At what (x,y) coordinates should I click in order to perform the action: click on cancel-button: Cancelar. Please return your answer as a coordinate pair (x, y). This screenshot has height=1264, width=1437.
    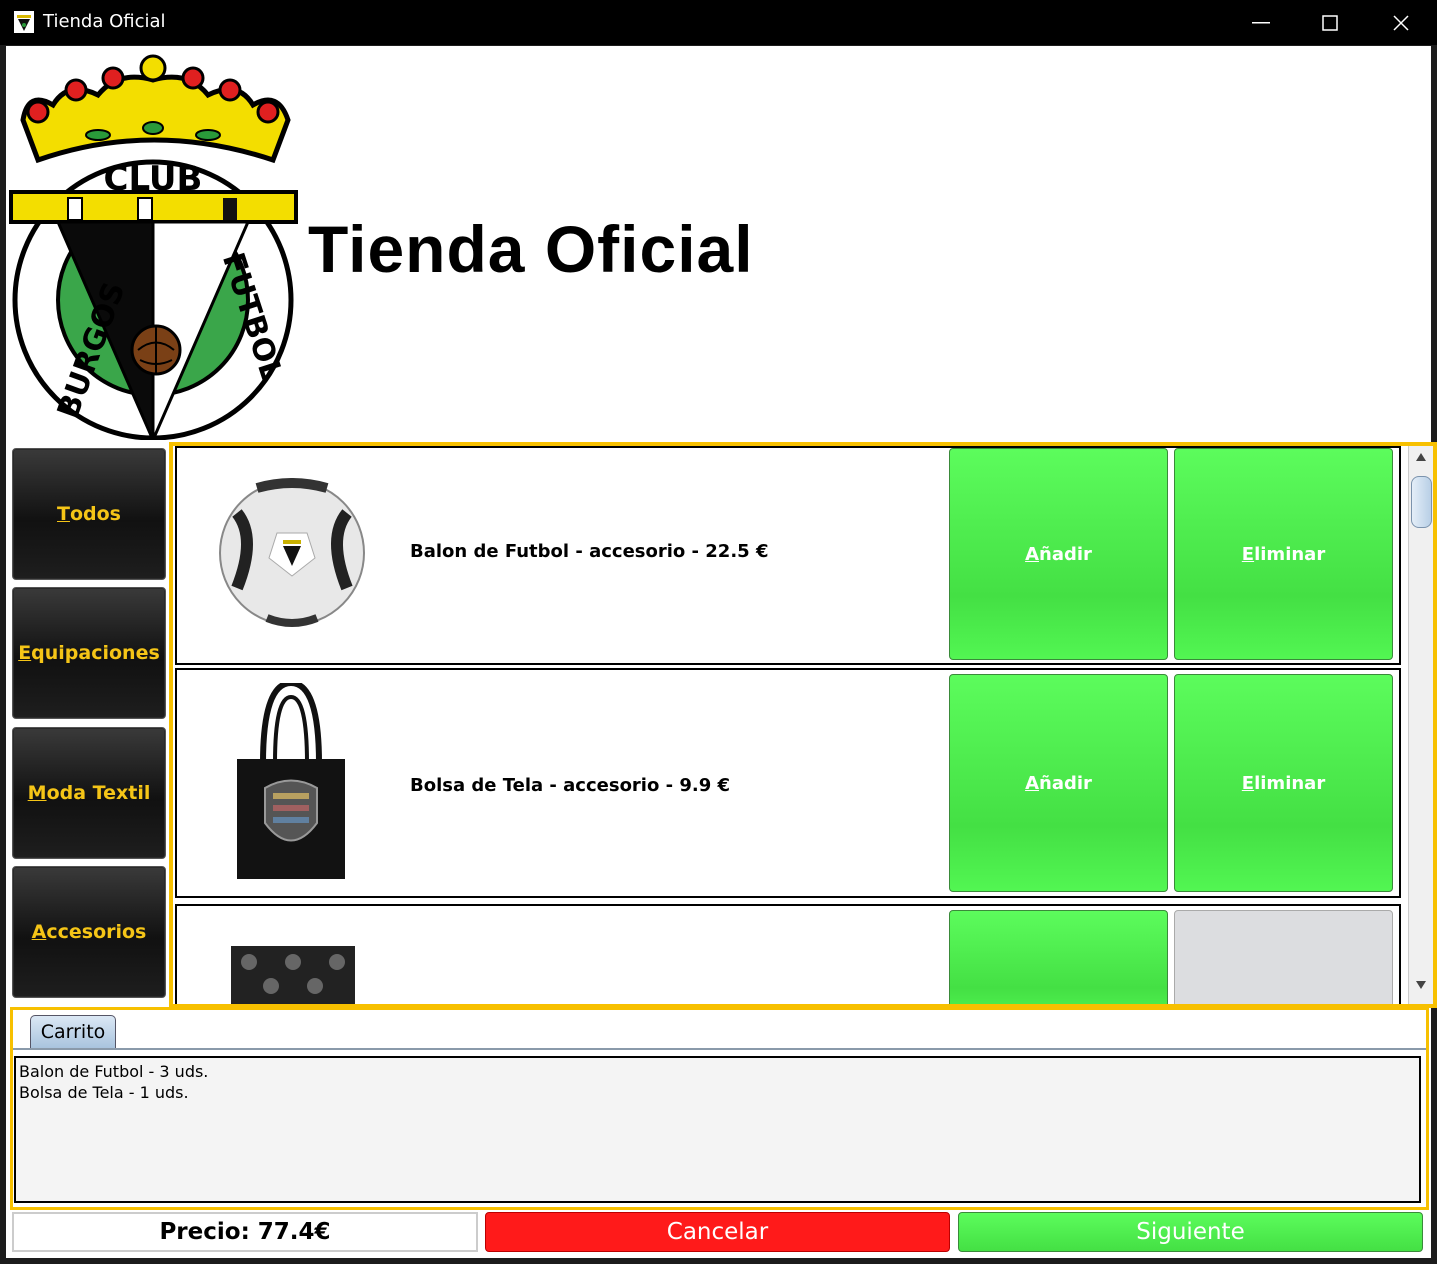
    Looking at the image, I should click on (717, 1232).